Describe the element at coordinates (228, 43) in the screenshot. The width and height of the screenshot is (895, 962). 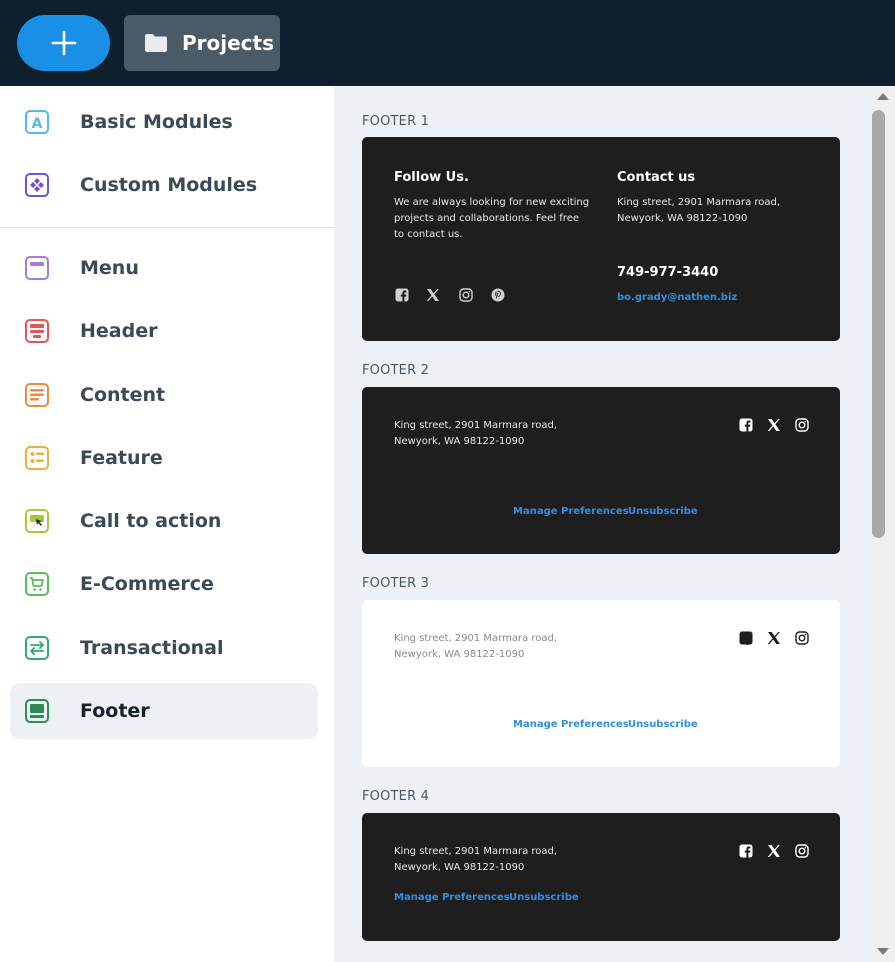
I see `projects-label: Projects` at that location.